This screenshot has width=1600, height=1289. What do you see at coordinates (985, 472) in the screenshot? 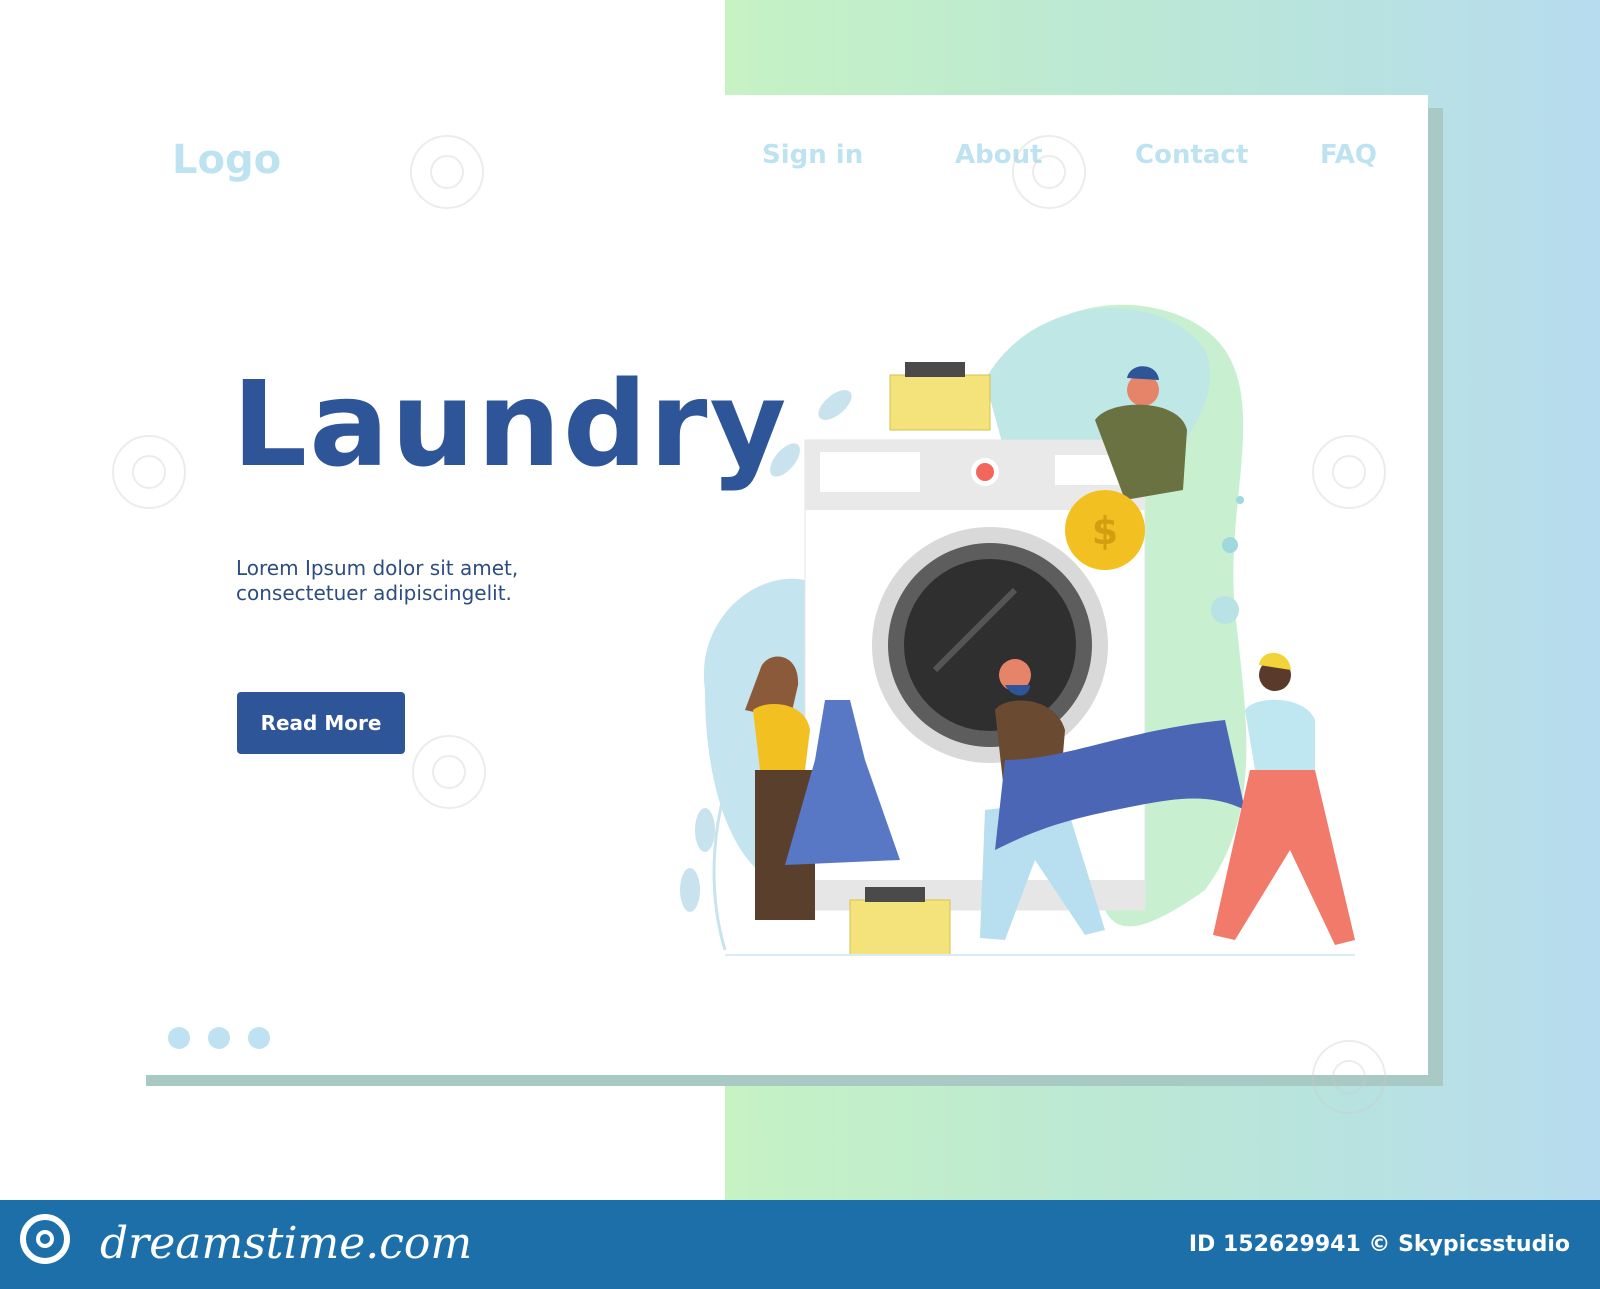
I see `power-button-icon` at bounding box center [985, 472].